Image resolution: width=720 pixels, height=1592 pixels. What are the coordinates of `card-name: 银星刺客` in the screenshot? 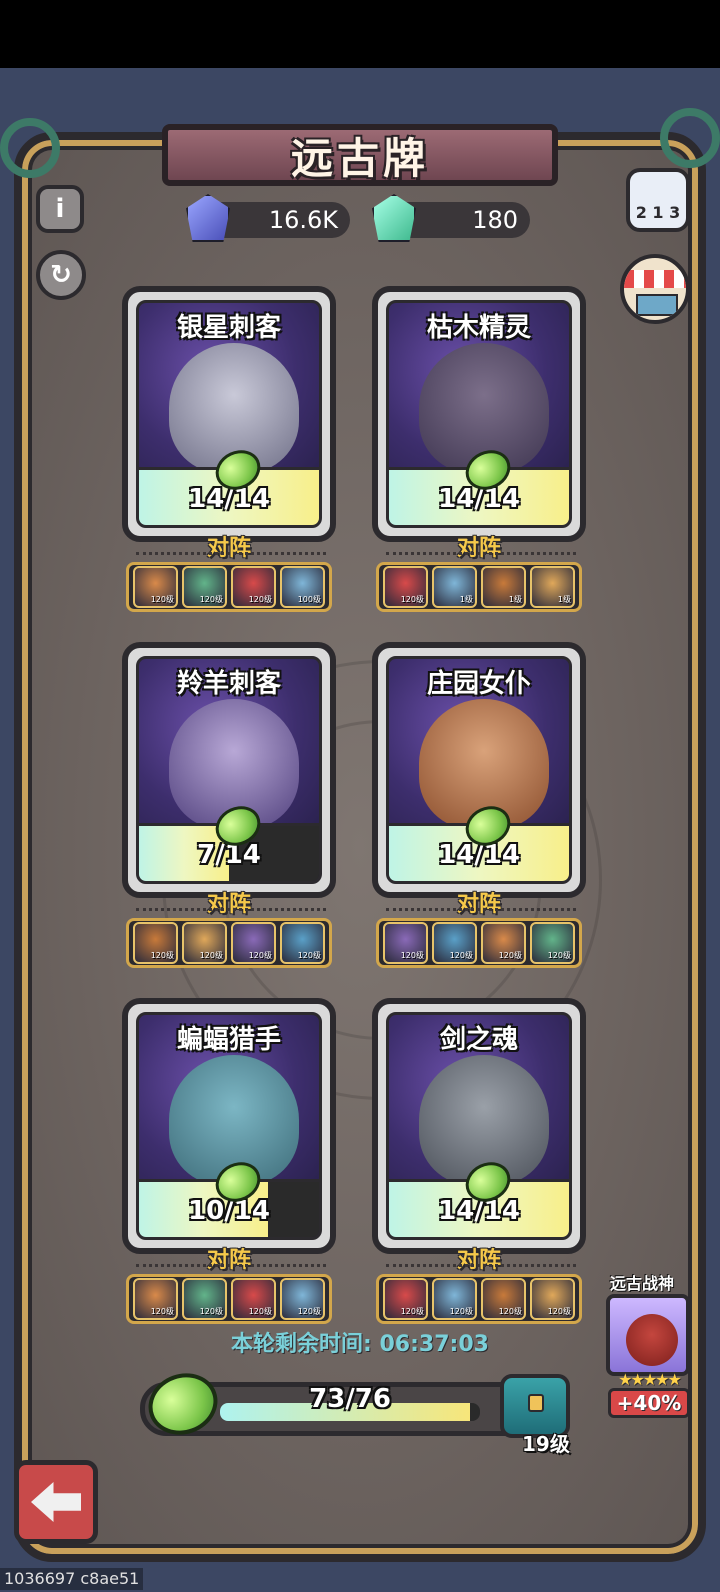 It's located at (228, 328).